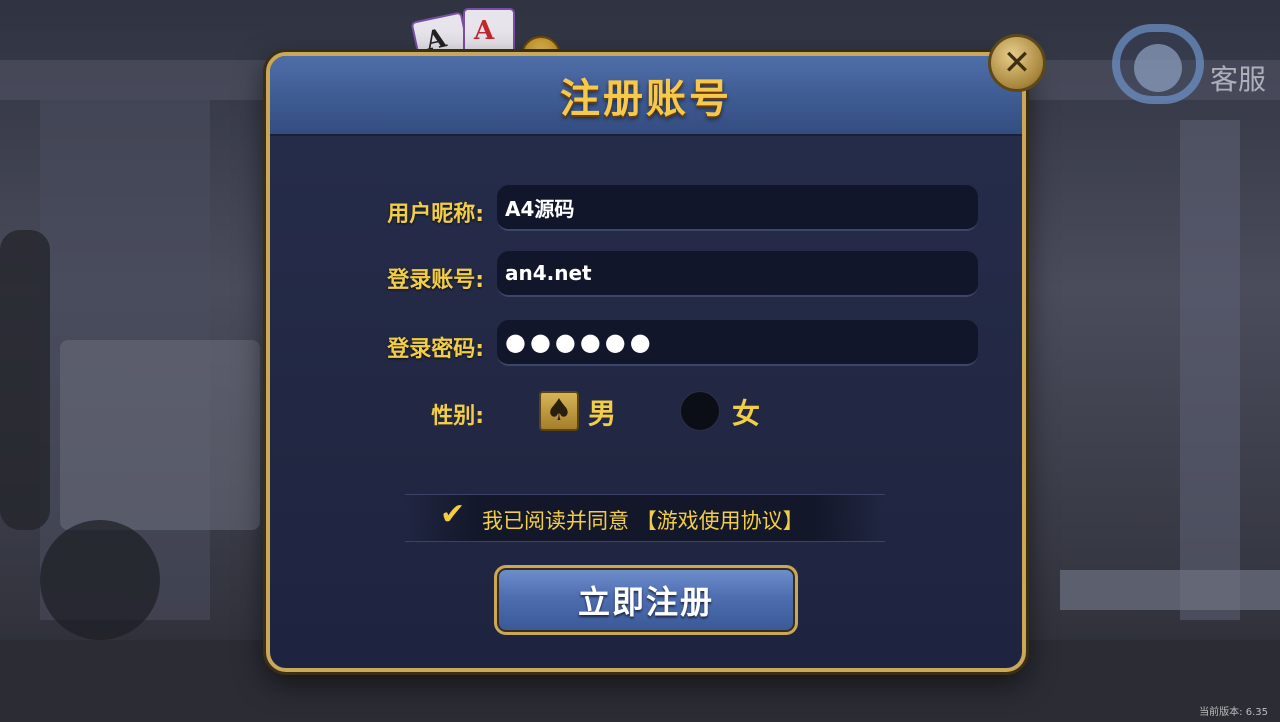 The width and height of the screenshot is (1280, 722). Describe the element at coordinates (555, 521) in the screenshot. I see `agreement-label: 我已阅读并同意` at that location.